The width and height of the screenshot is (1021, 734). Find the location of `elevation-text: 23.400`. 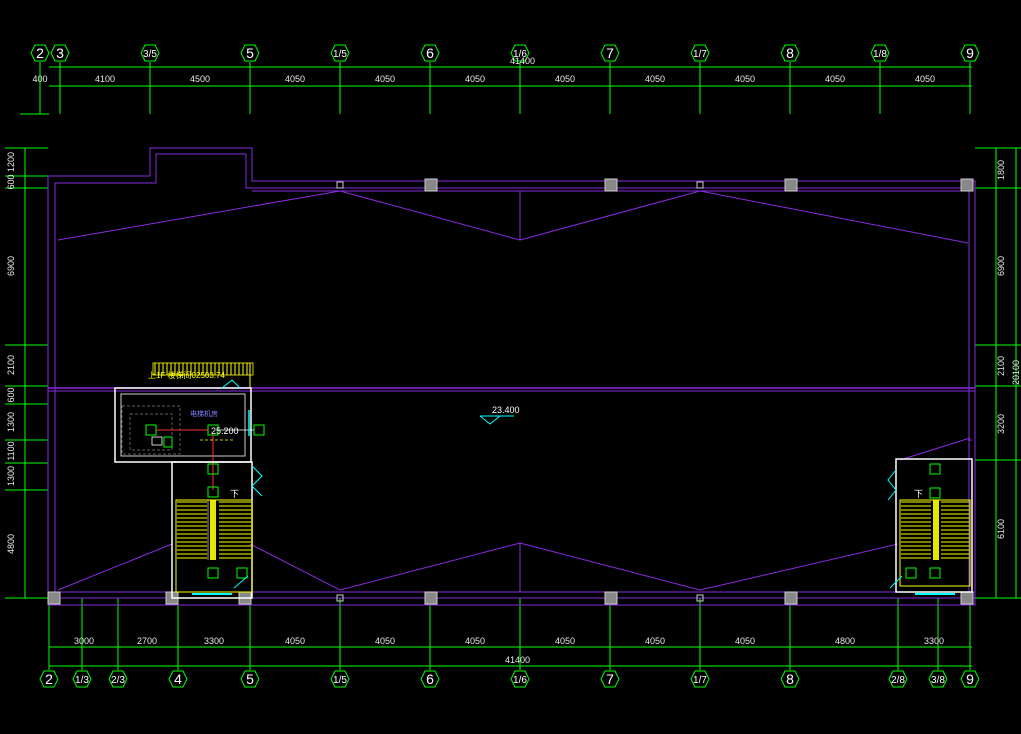

elevation-text: 23.400 is located at coordinates (506, 410).